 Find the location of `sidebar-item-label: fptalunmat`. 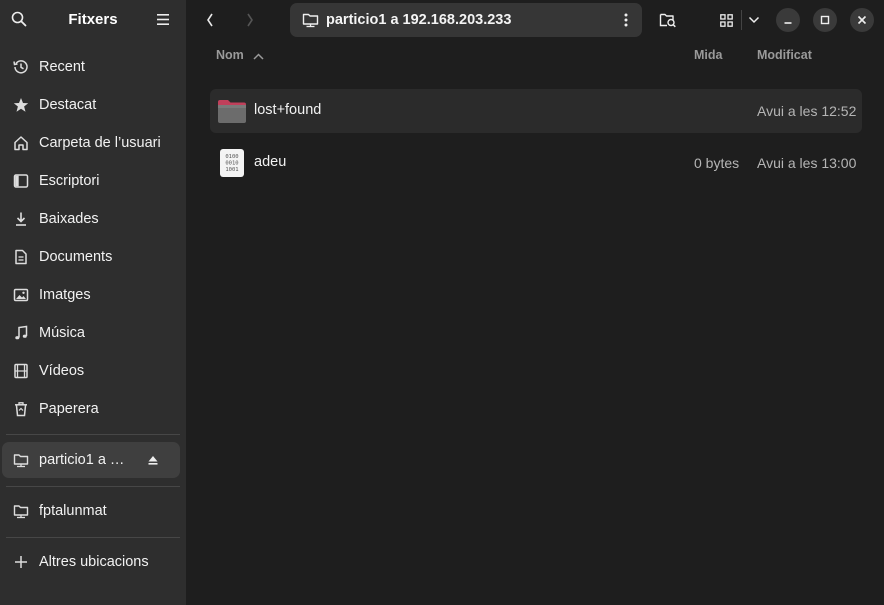

sidebar-item-label: fptalunmat is located at coordinates (73, 511).